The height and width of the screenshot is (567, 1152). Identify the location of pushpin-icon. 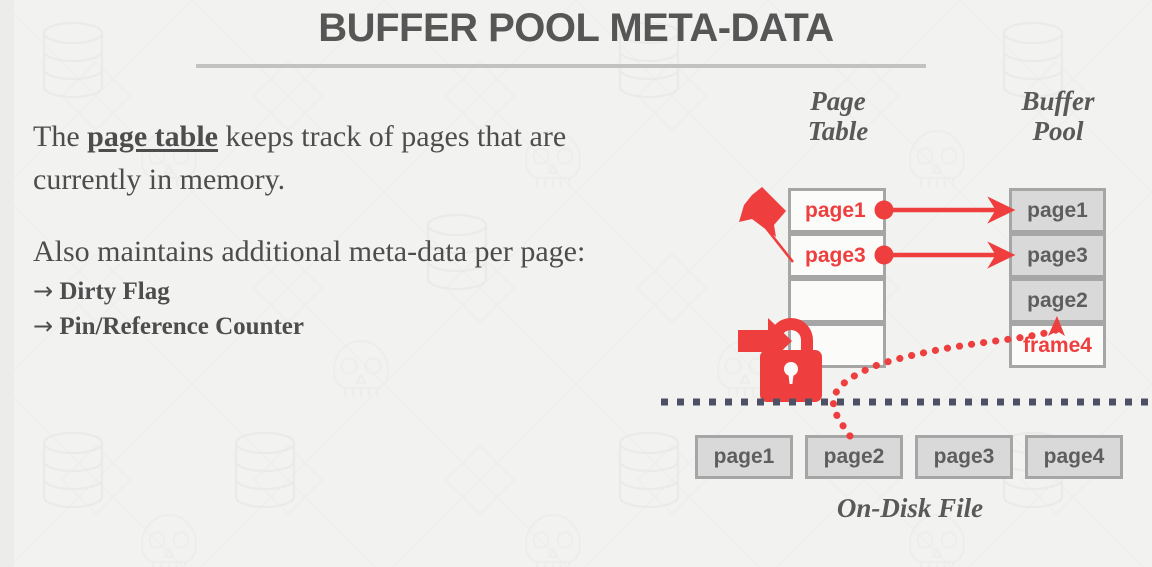
(767, 225).